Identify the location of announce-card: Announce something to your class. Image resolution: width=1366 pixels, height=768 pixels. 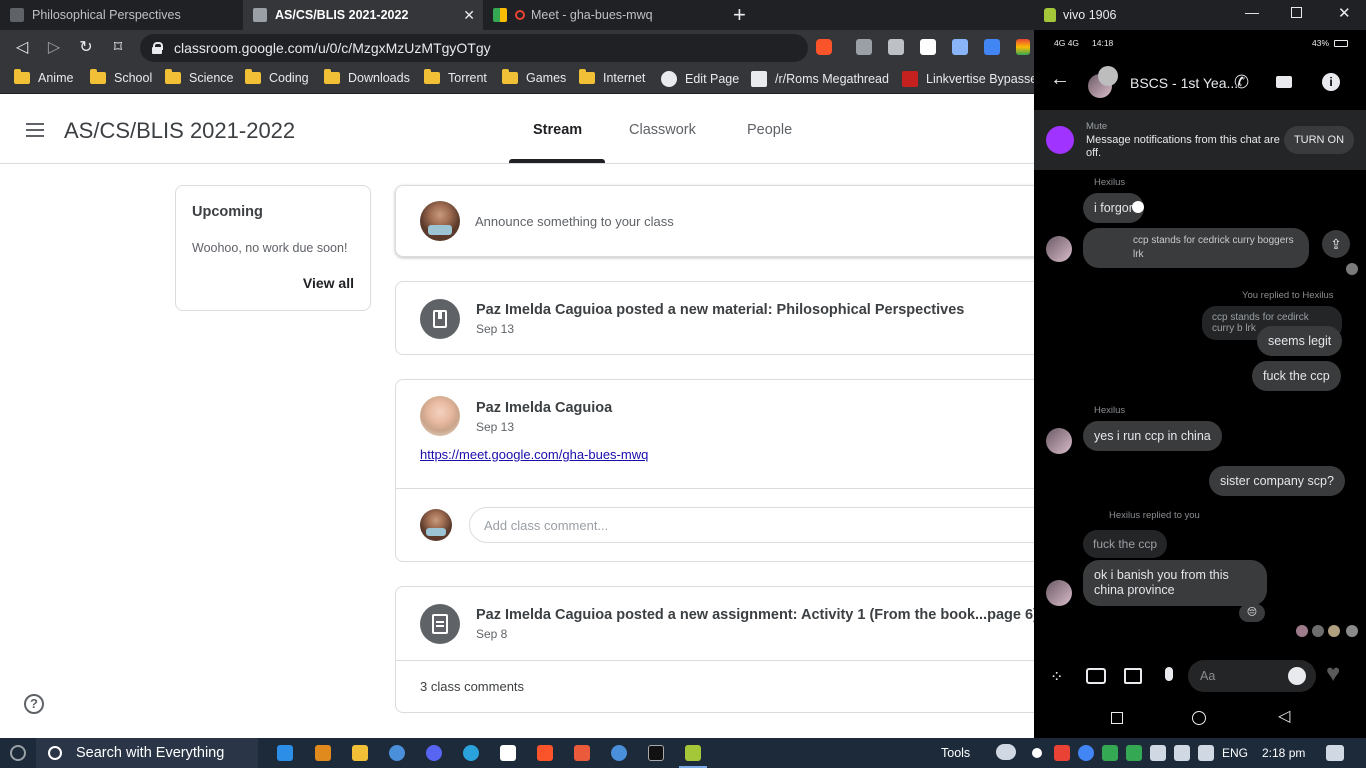
(725, 221).